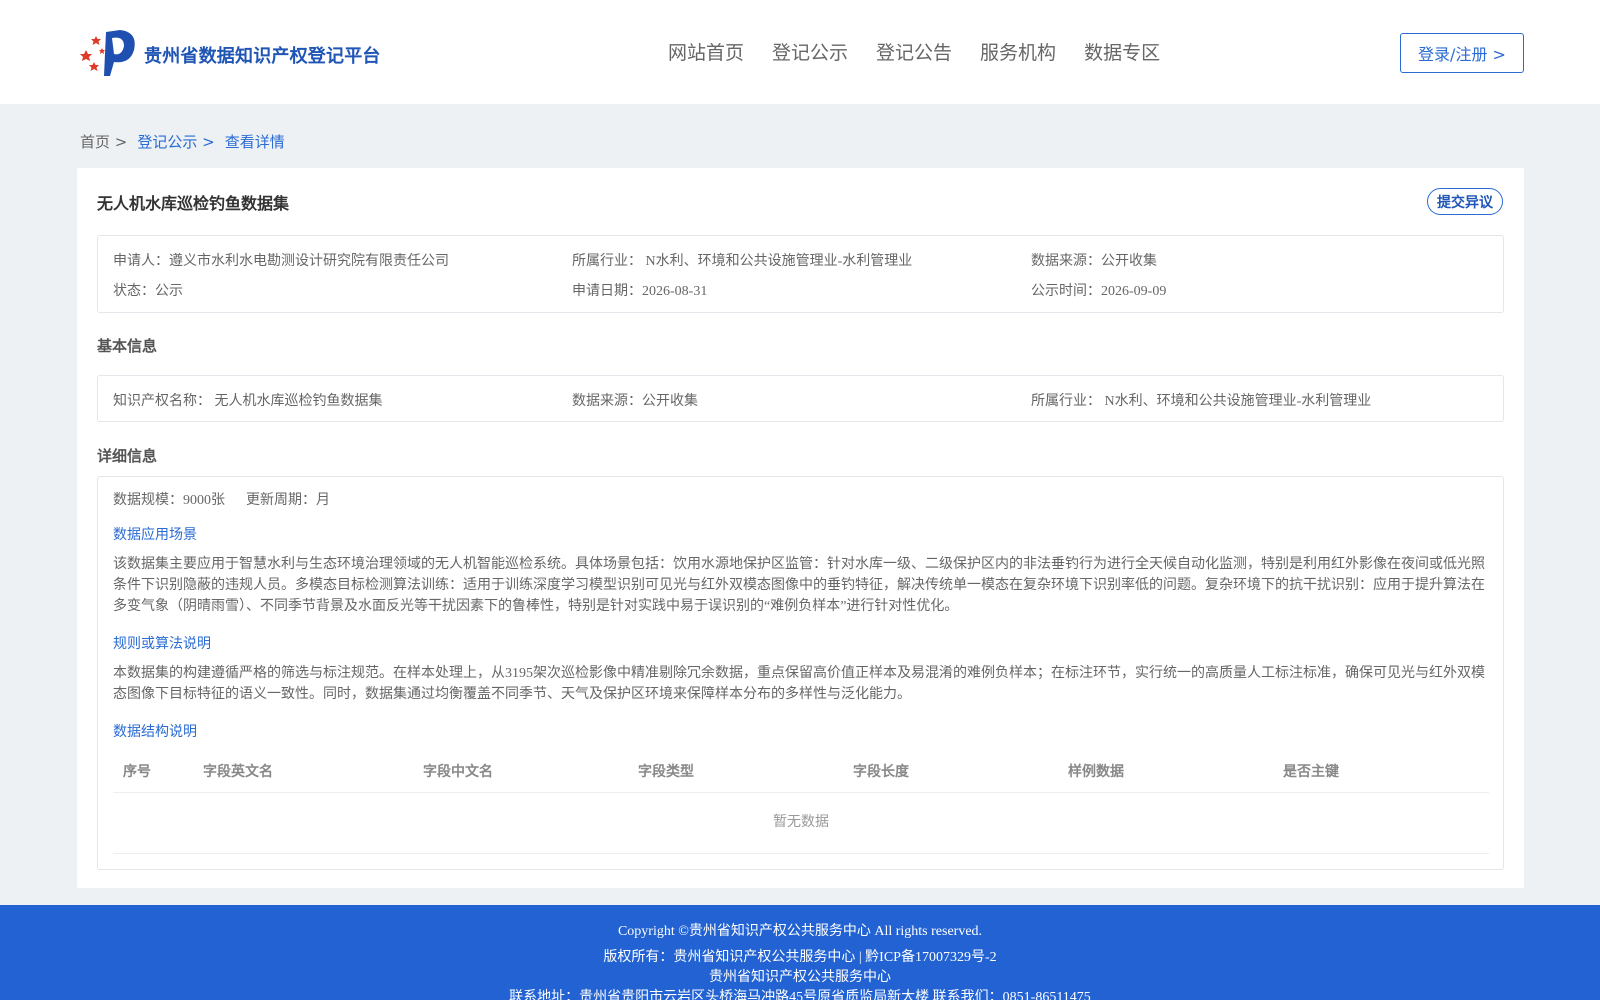  What do you see at coordinates (148, 291) in the screenshot?
I see `status: 状态：公示` at bounding box center [148, 291].